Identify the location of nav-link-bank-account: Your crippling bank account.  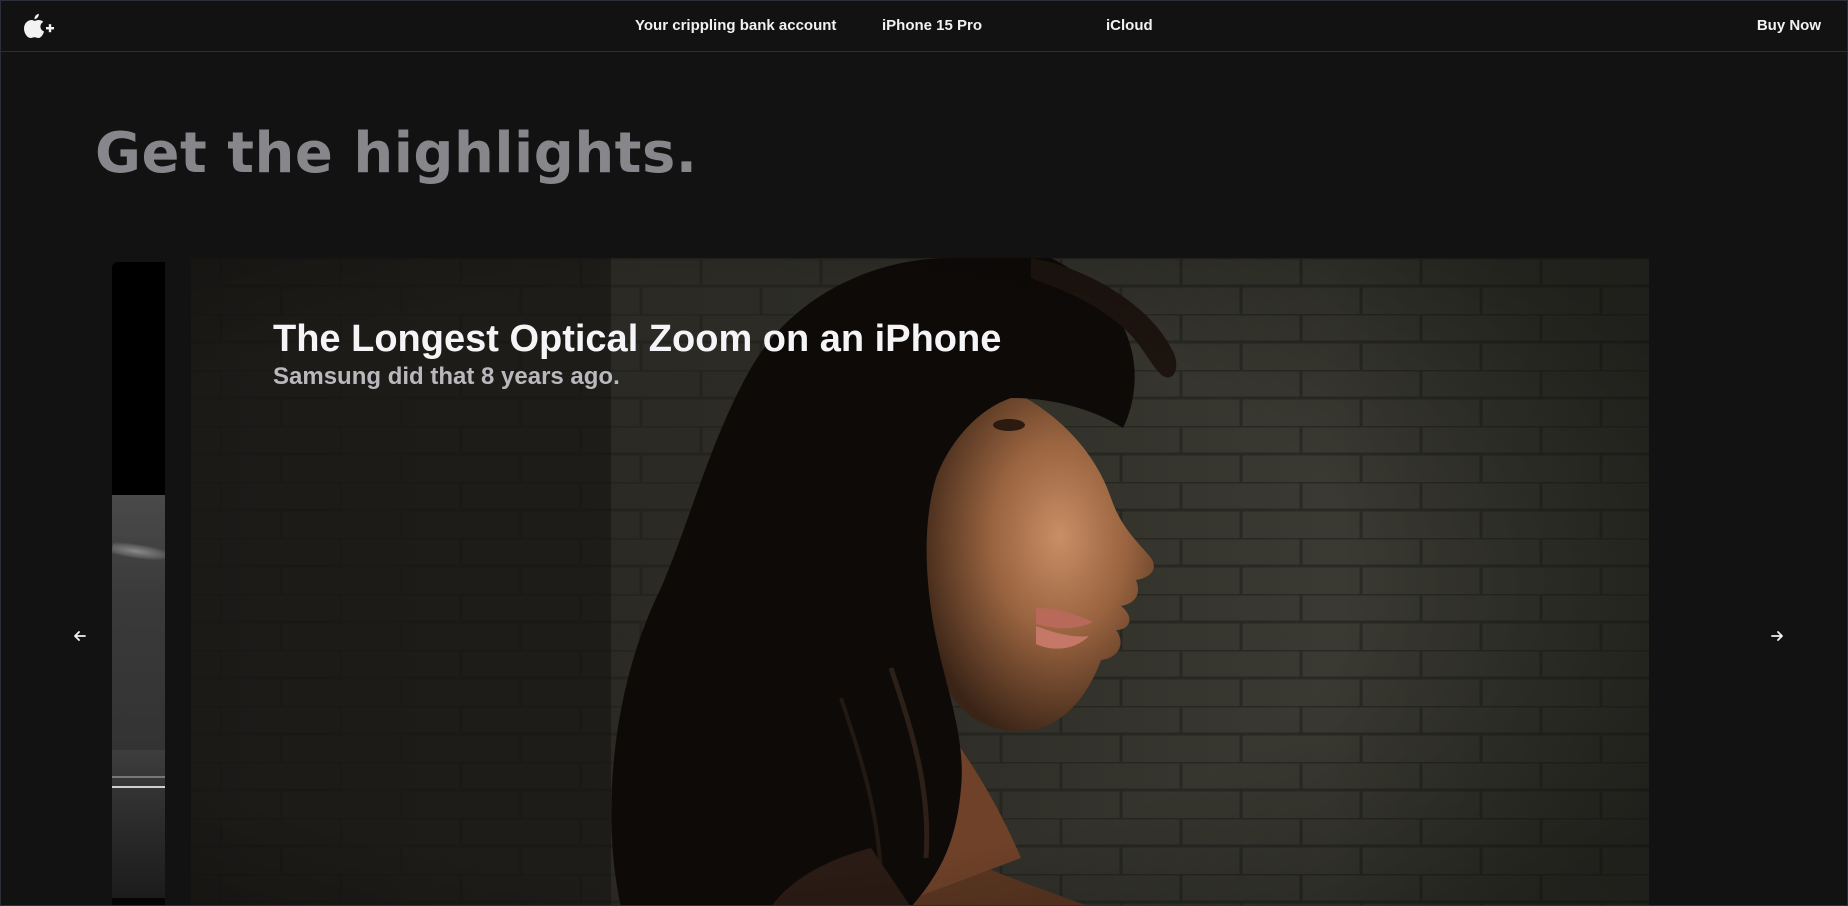
(735, 25).